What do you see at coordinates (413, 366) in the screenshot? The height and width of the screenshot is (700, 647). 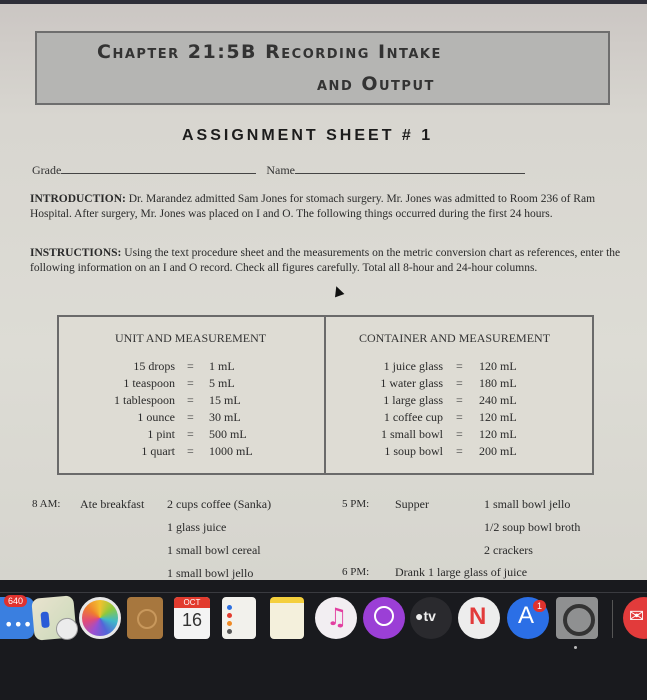 I see `container-name: 1 juice glass` at bounding box center [413, 366].